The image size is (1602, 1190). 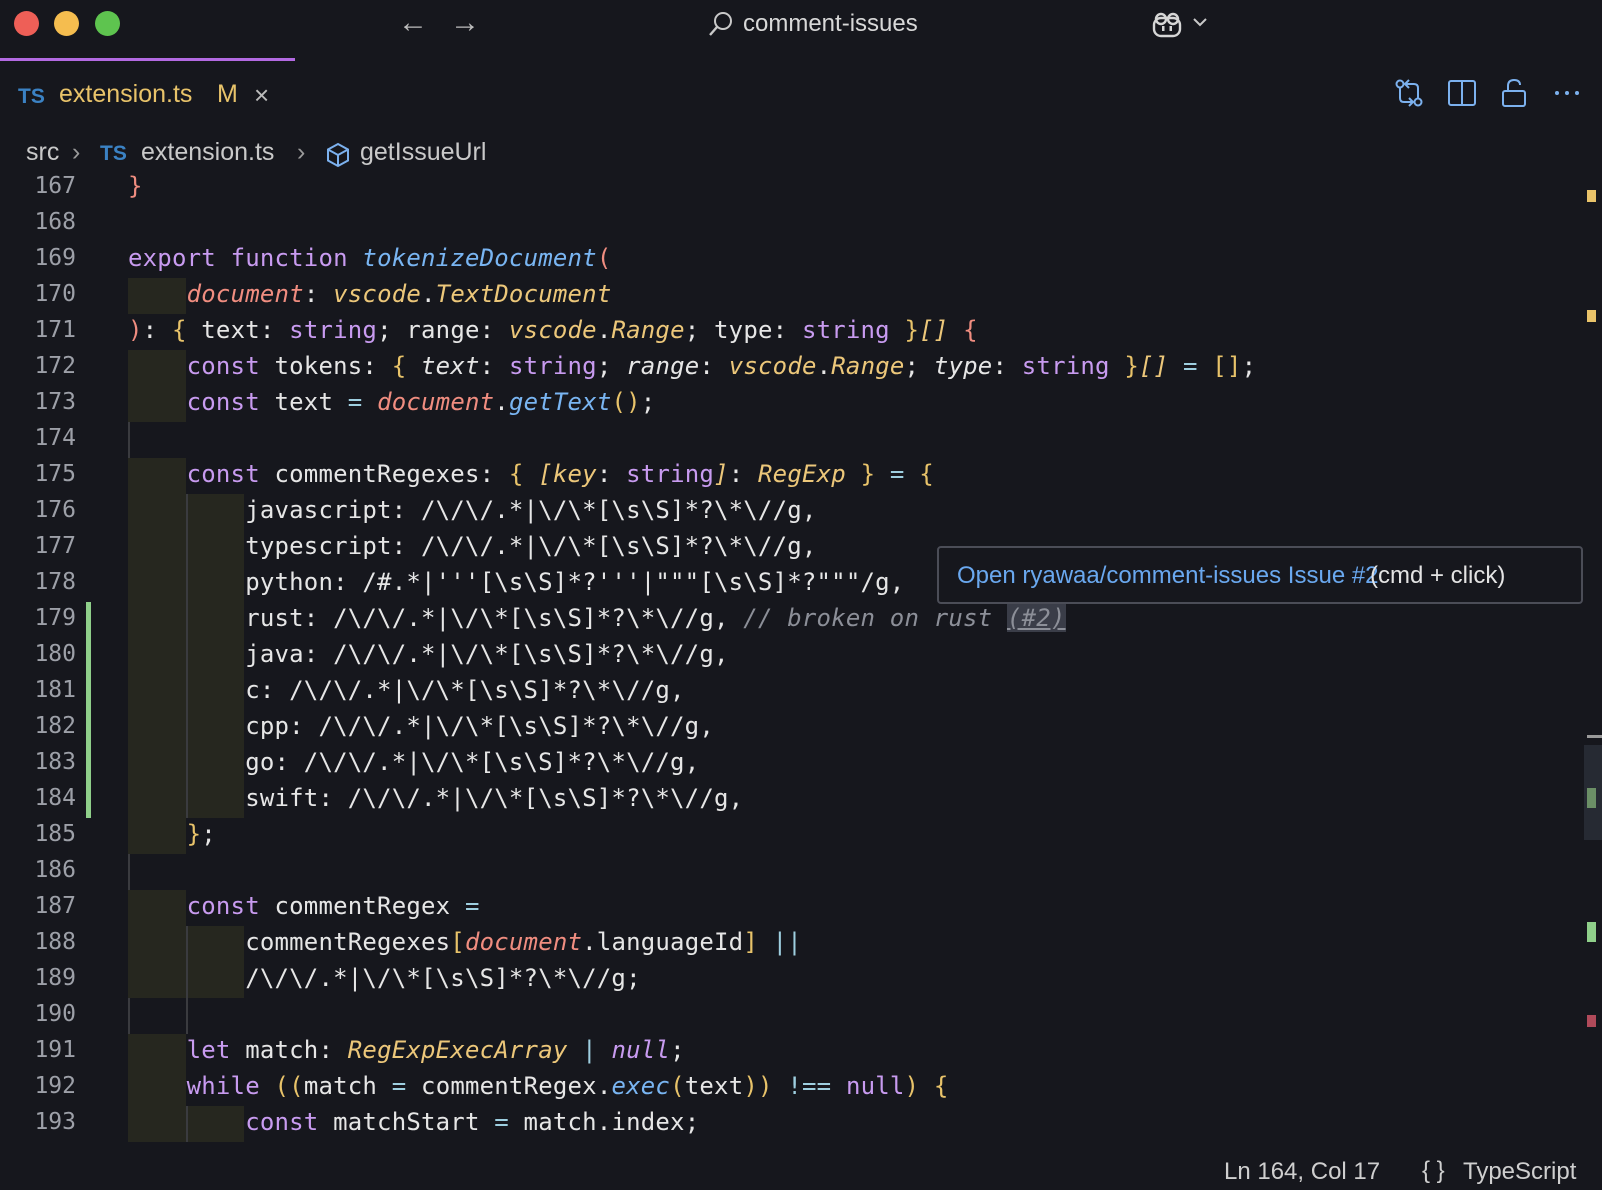 I want to click on code-line: 167 }, so click(x=801, y=188).